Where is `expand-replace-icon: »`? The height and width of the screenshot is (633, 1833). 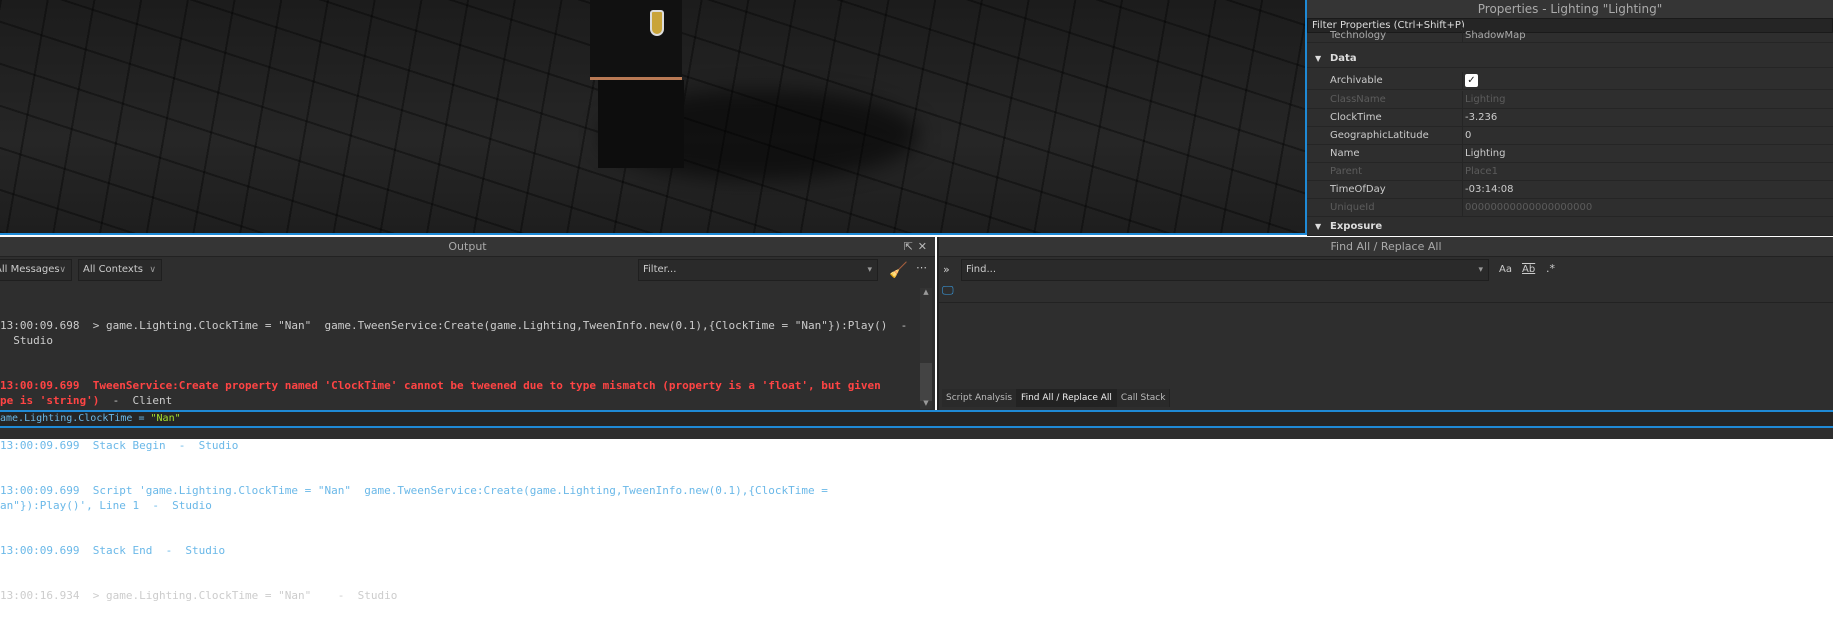 expand-replace-icon: » is located at coordinates (946, 269).